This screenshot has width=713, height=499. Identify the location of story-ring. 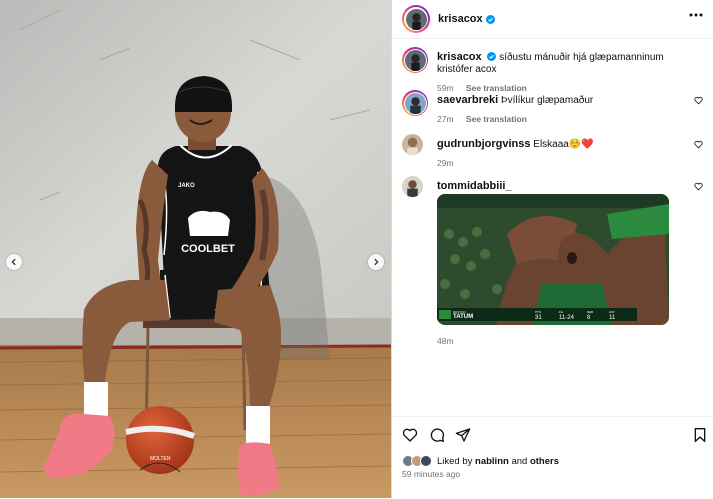
(416, 19).